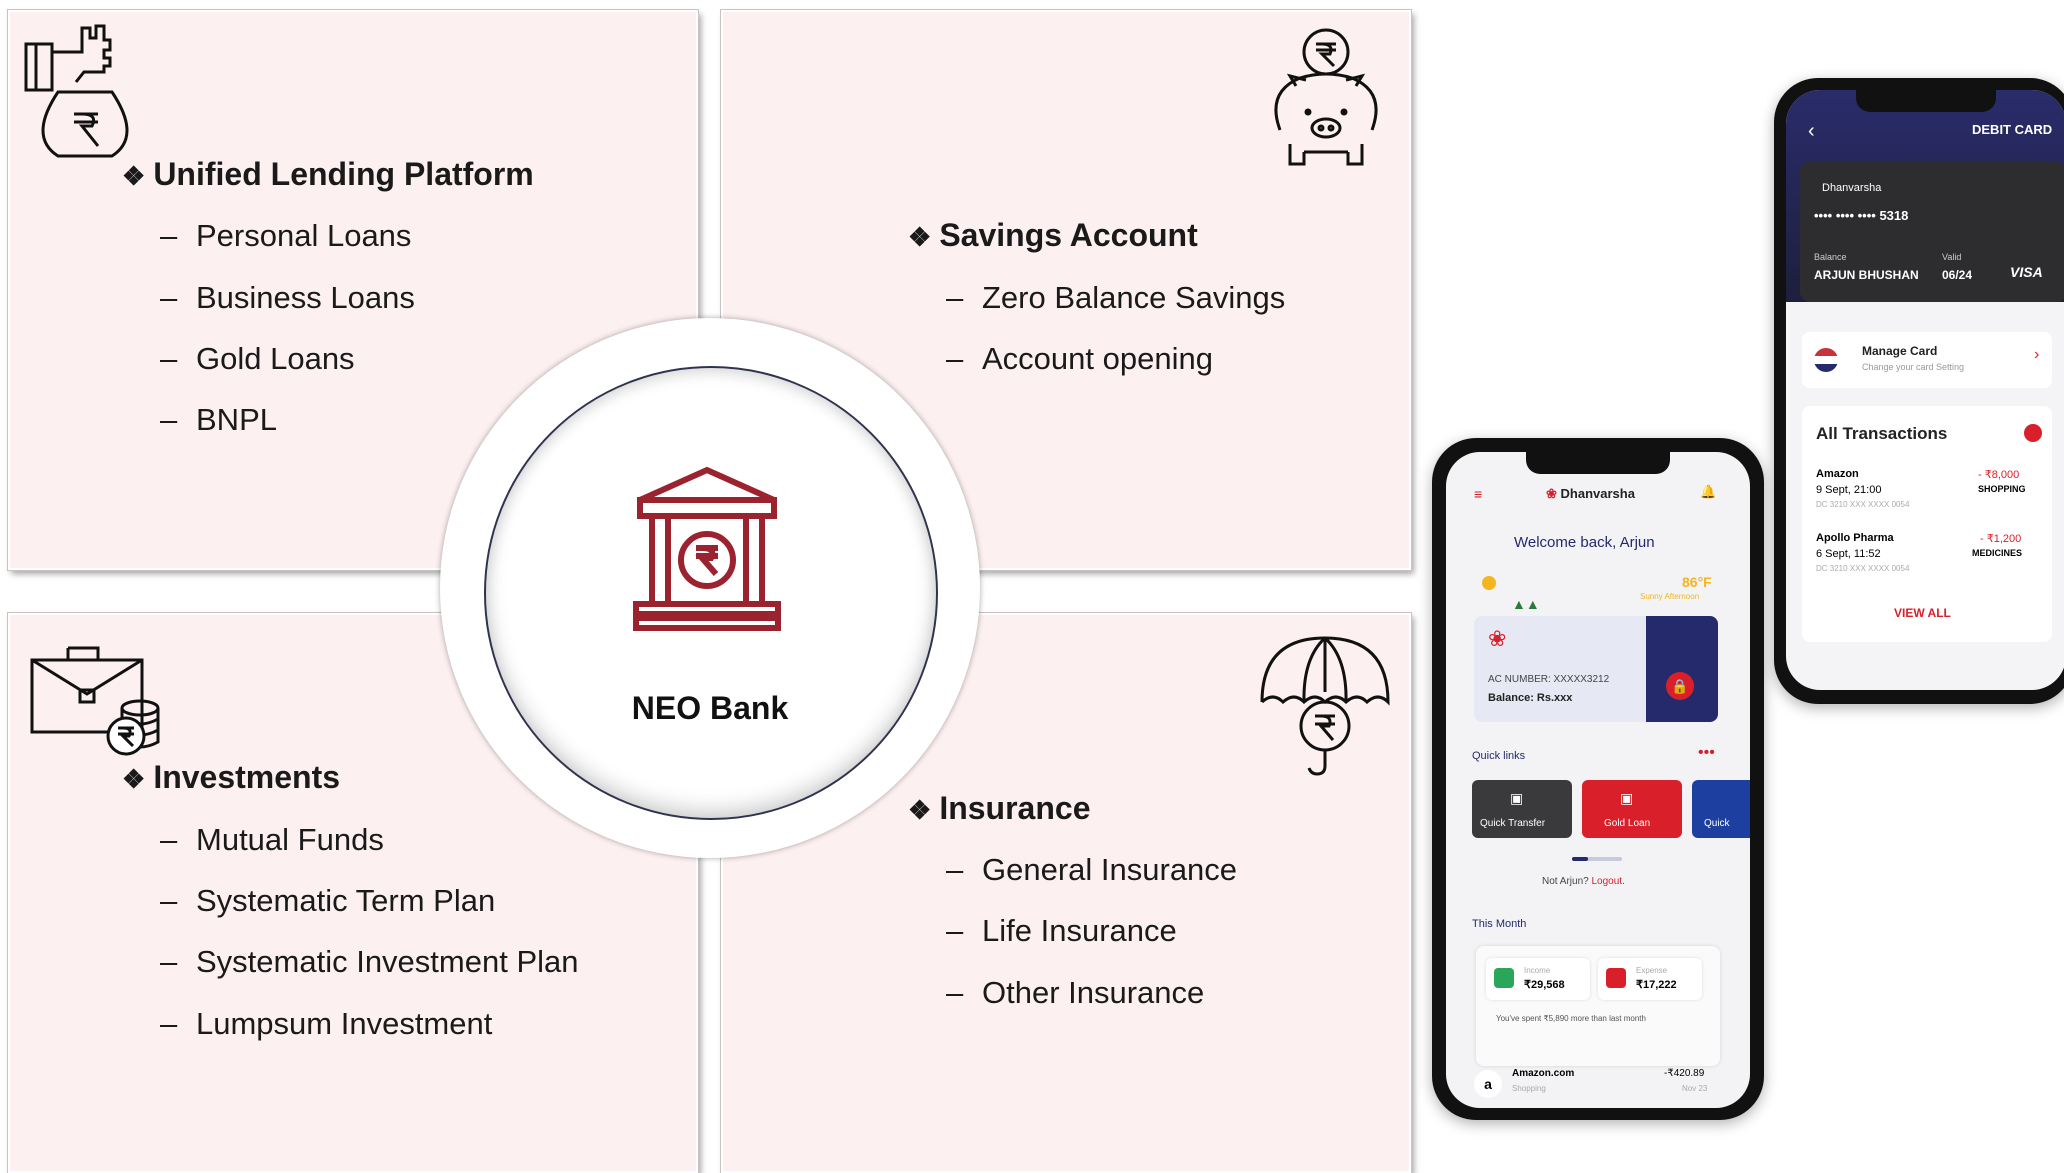 The width and height of the screenshot is (2064, 1173). Describe the element at coordinates (1597, 1086) in the screenshot. I see `recent-transaction-row: a Amazon.com Shopping -₹420.89 Nov 23` at that location.